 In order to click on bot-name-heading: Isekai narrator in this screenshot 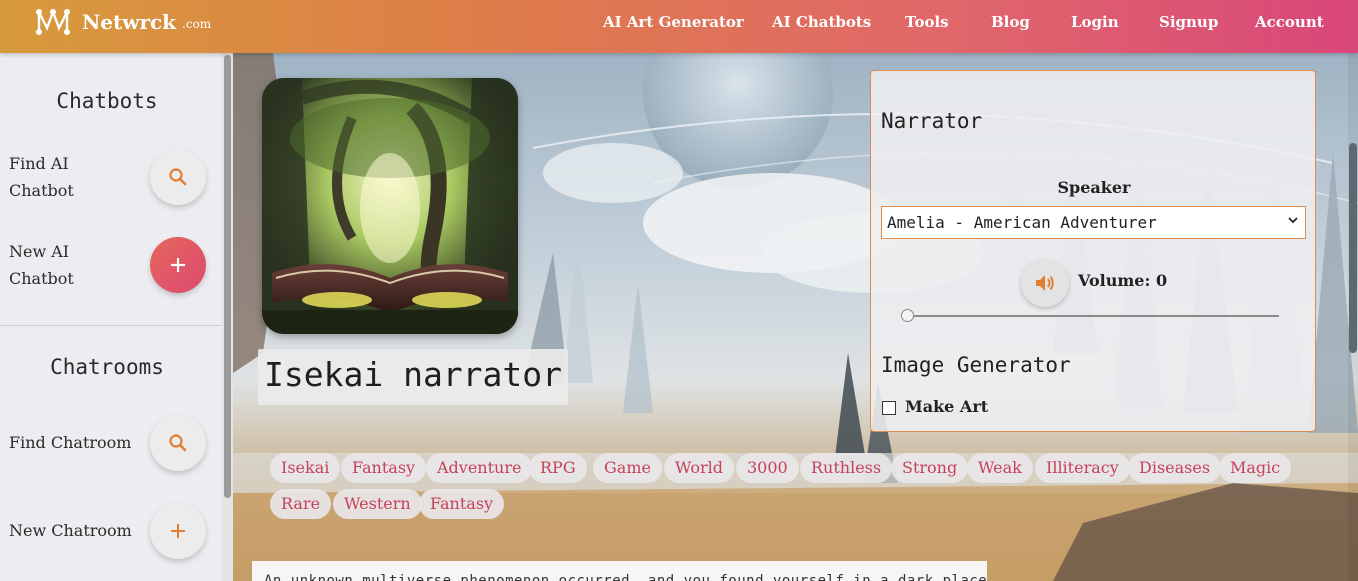, I will do `click(413, 377)`.